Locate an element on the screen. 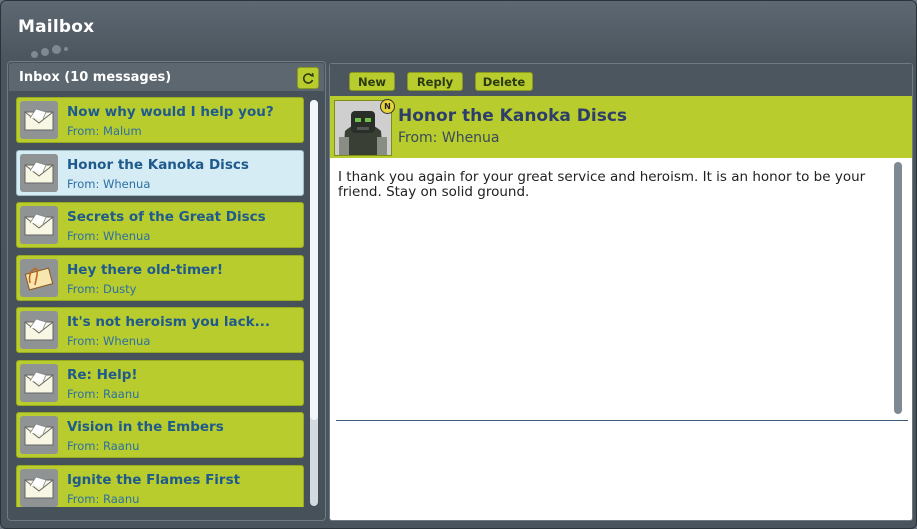 This screenshot has width=917, height=529. refresh-icon is located at coordinates (308, 78).